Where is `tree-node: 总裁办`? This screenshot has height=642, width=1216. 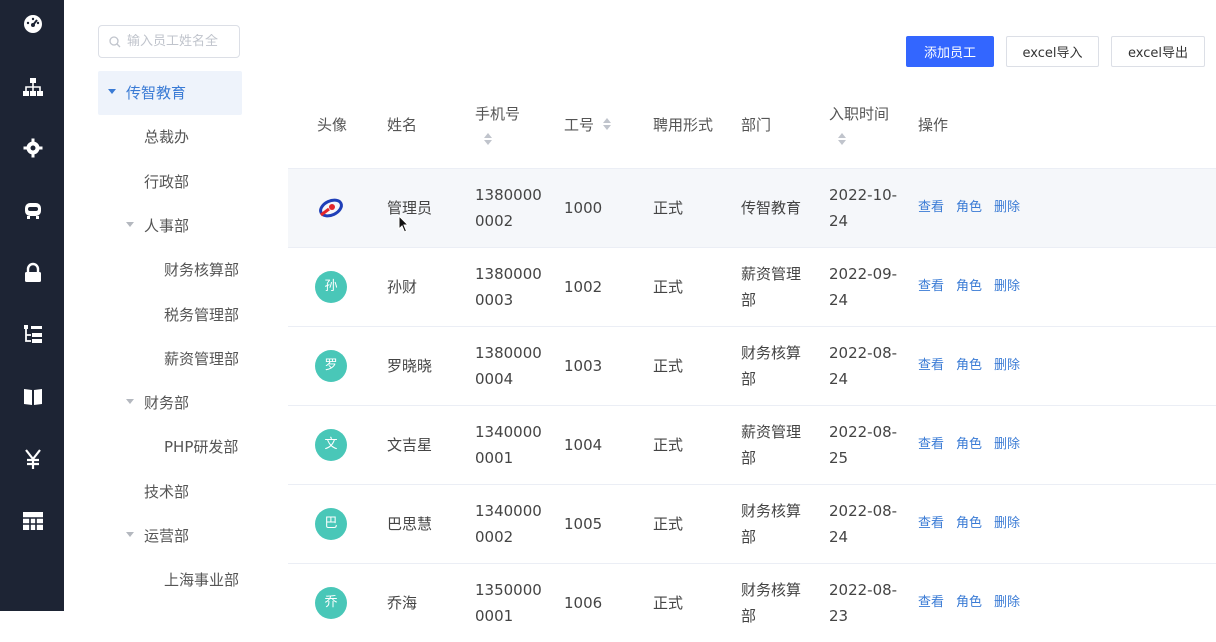 tree-node: 总裁办 is located at coordinates (166, 137).